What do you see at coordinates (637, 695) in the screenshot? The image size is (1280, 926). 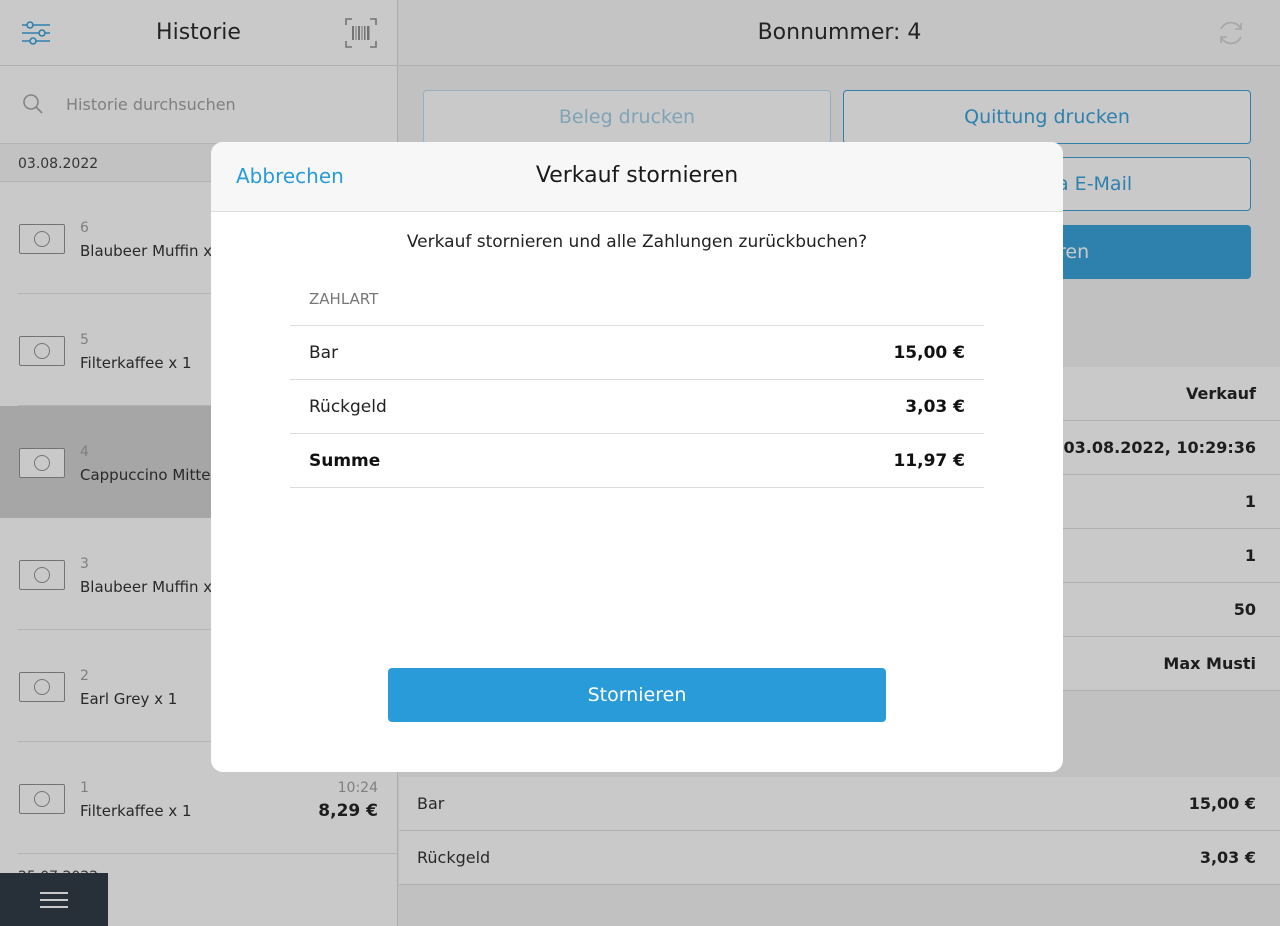 I see `confirm-cancel-sale-button: Stornieren` at bounding box center [637, 695].